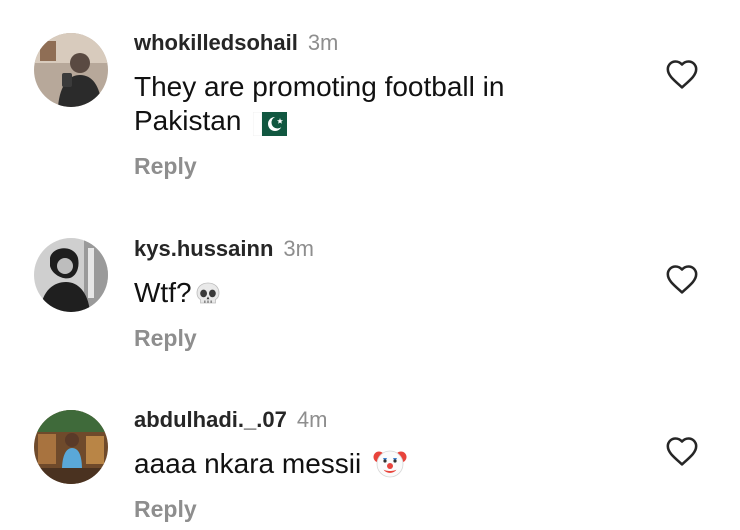 The width and height of the screenshot is (740, 530). I want to click on comment-meta: whokilledsohail 3m, so click(236, 43).